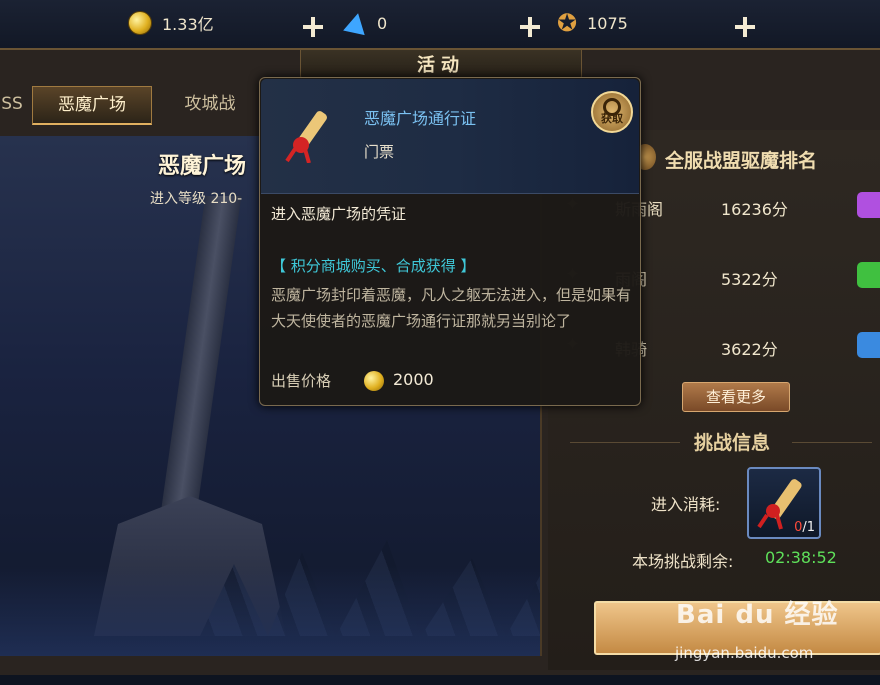 Image resolution: width=880 pixels, height=685 pixels. Describe the element at coordinates (732, 443) in the screenshot. I see `challenge-title: 挑战信息` at that location.